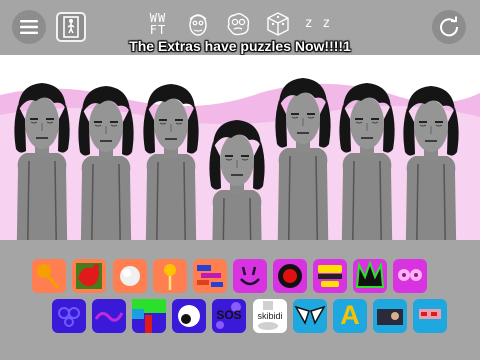 Image resolution: width=480 pixels, height=360 pixels. What do you see at coordinates (240, 46) in the screenshot?
I see `announcement-banner: The Extras have puzzles Now!!!!1` at bounding box center [240, 46].